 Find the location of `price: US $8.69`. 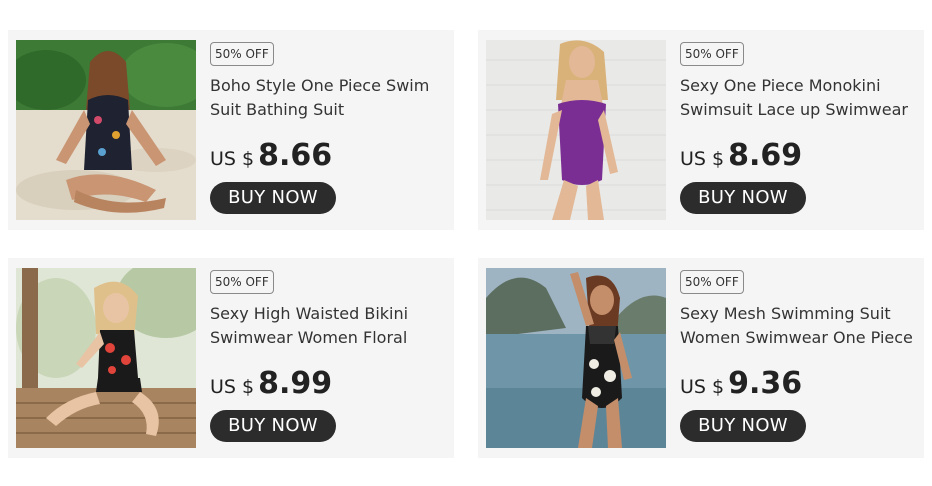

price: US $8.69 is located at coordinates (741, 158).